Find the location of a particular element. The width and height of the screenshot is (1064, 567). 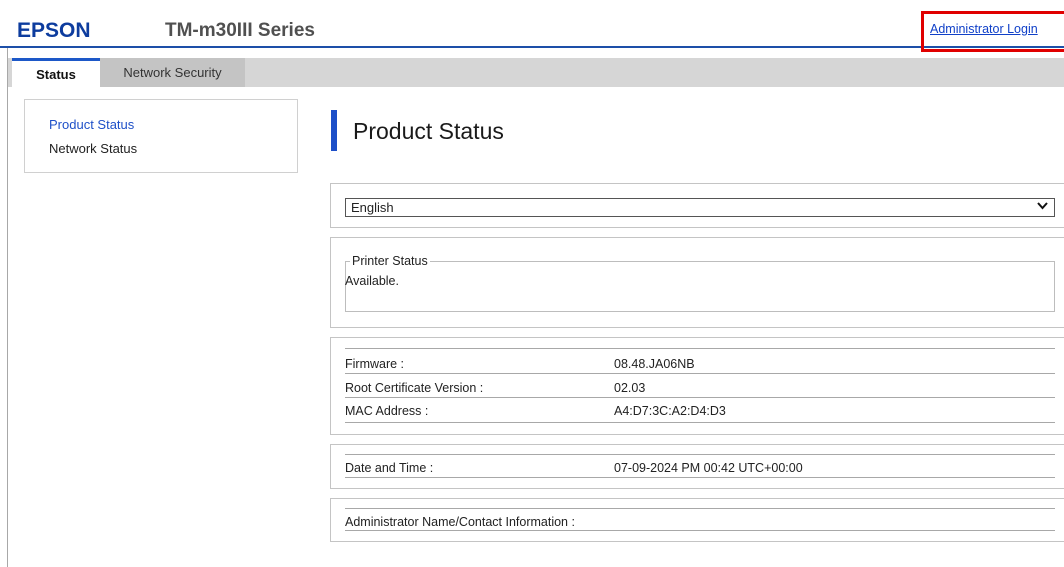

top-header: EPSON TM-m30III Series is located at coordinates (532, 24).